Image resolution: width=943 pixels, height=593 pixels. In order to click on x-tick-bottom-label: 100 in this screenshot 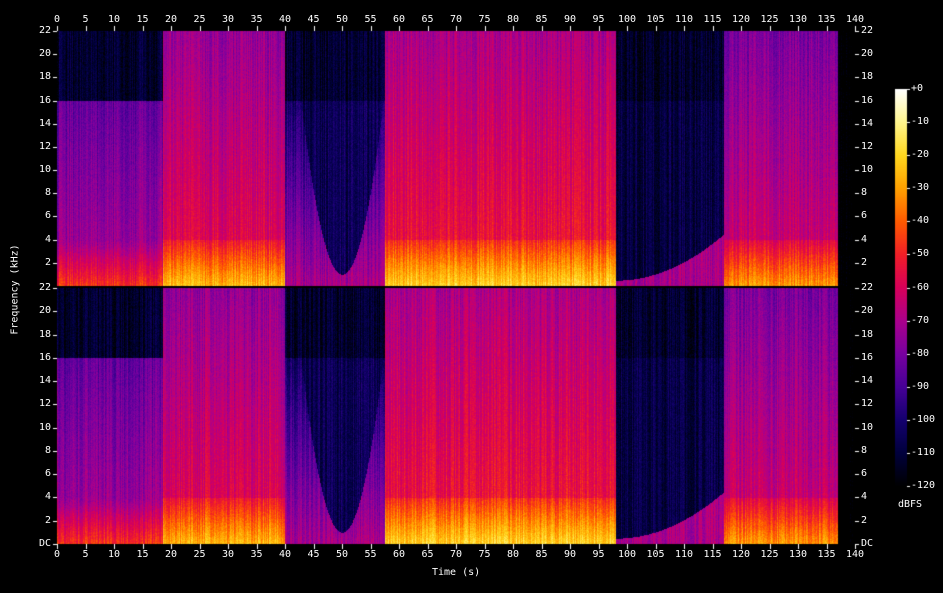, I will do `click(627, 554)`.